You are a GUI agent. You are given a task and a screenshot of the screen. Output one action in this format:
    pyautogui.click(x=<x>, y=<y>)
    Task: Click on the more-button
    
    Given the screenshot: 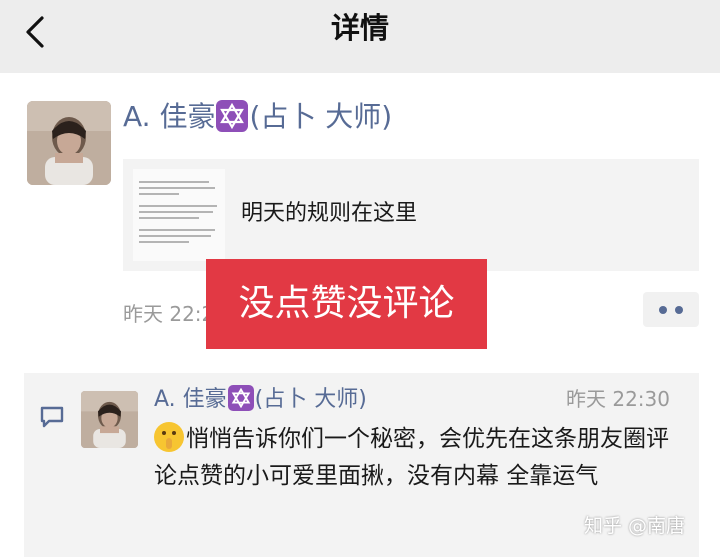 What is the action you would take?
    pyautogui.click(x=671, y=309)
    